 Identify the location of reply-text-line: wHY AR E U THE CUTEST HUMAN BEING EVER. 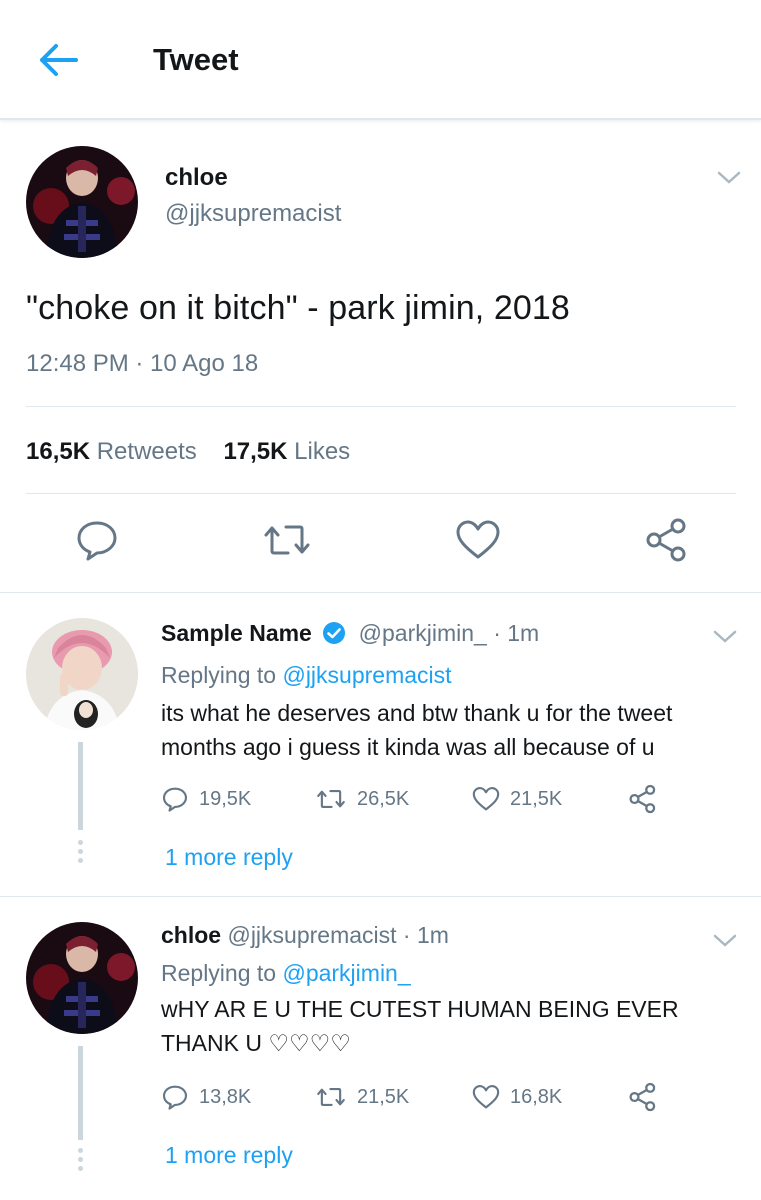
(420, 1009).